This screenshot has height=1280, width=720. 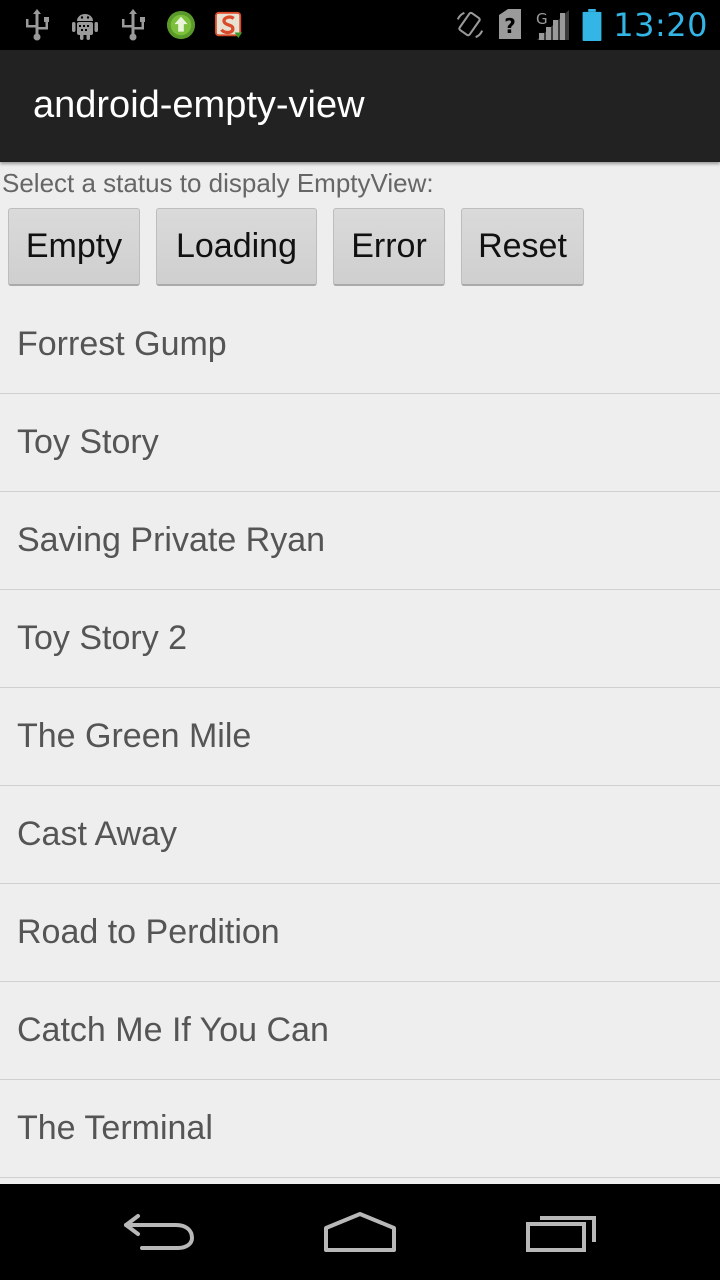 What do you see at coordinates (236, 247) in the screenshot?
I see `loading-button: Loading` at bounding box center [236, 247].